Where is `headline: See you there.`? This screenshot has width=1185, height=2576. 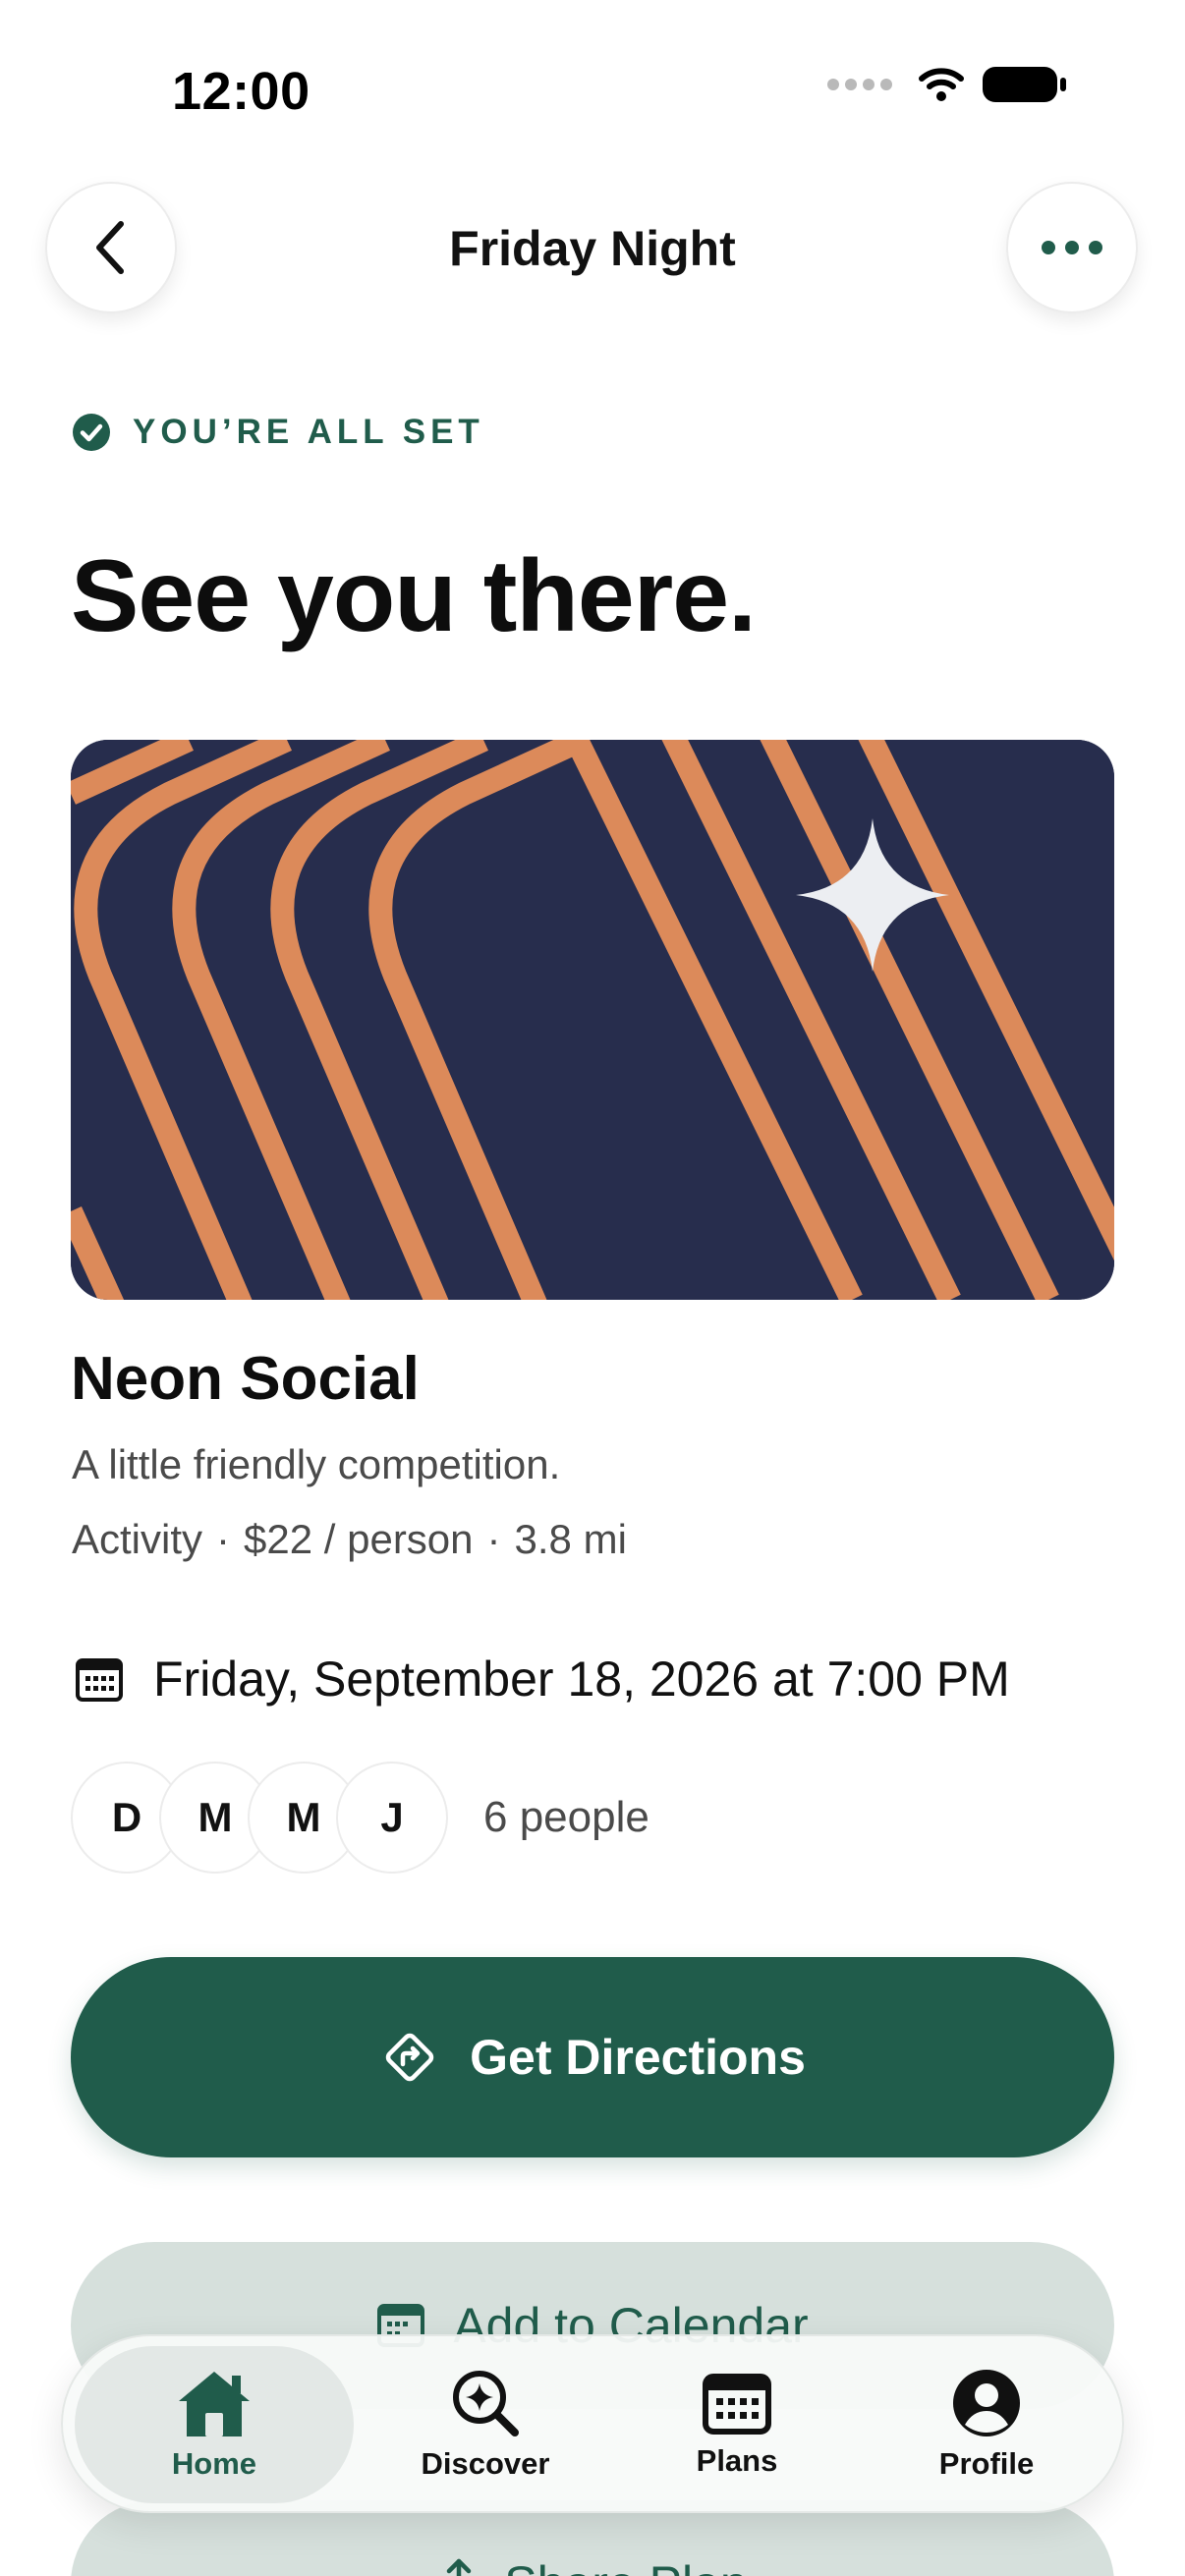 headline: See you there. is located at coordinates (414, 596).